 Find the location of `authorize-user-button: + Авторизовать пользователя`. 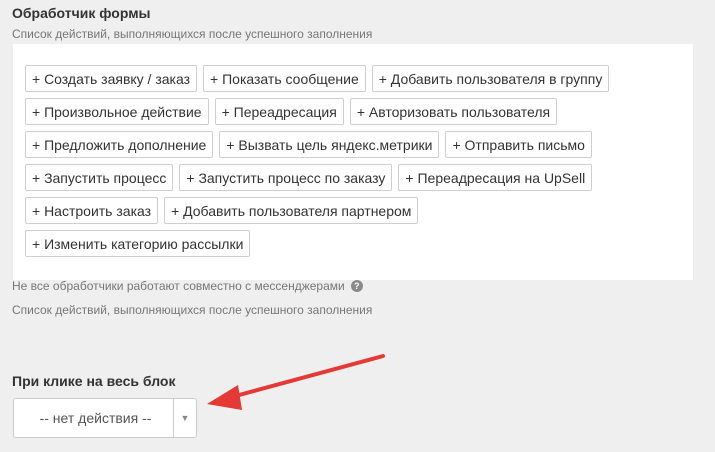

authorize-user-button: + Авторизовать пользователя is located at coordinates (453, 111).